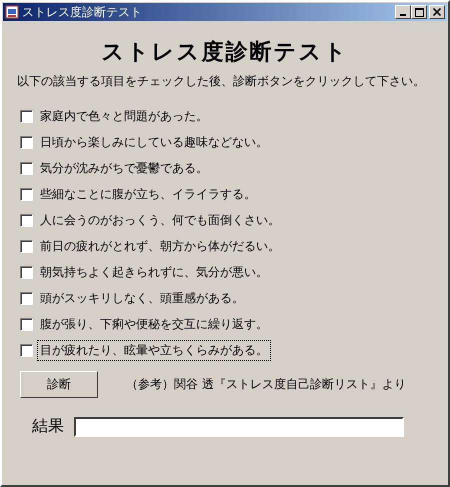  I want to click on checkbox-label: 些細なことに腹が立ち、イライラする。, so click(148, 194).